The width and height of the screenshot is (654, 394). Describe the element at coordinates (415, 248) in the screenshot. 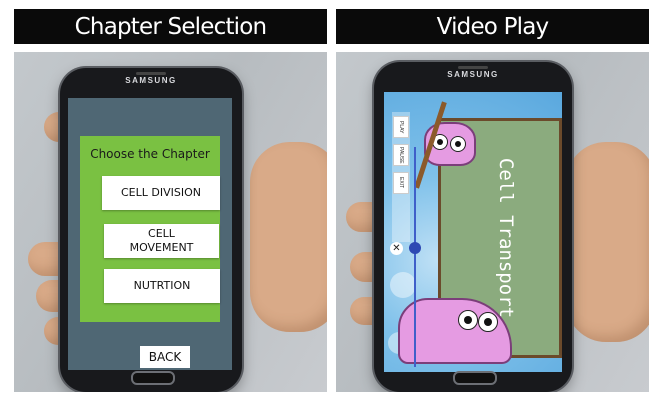

I see `seek-thumb` at that location.